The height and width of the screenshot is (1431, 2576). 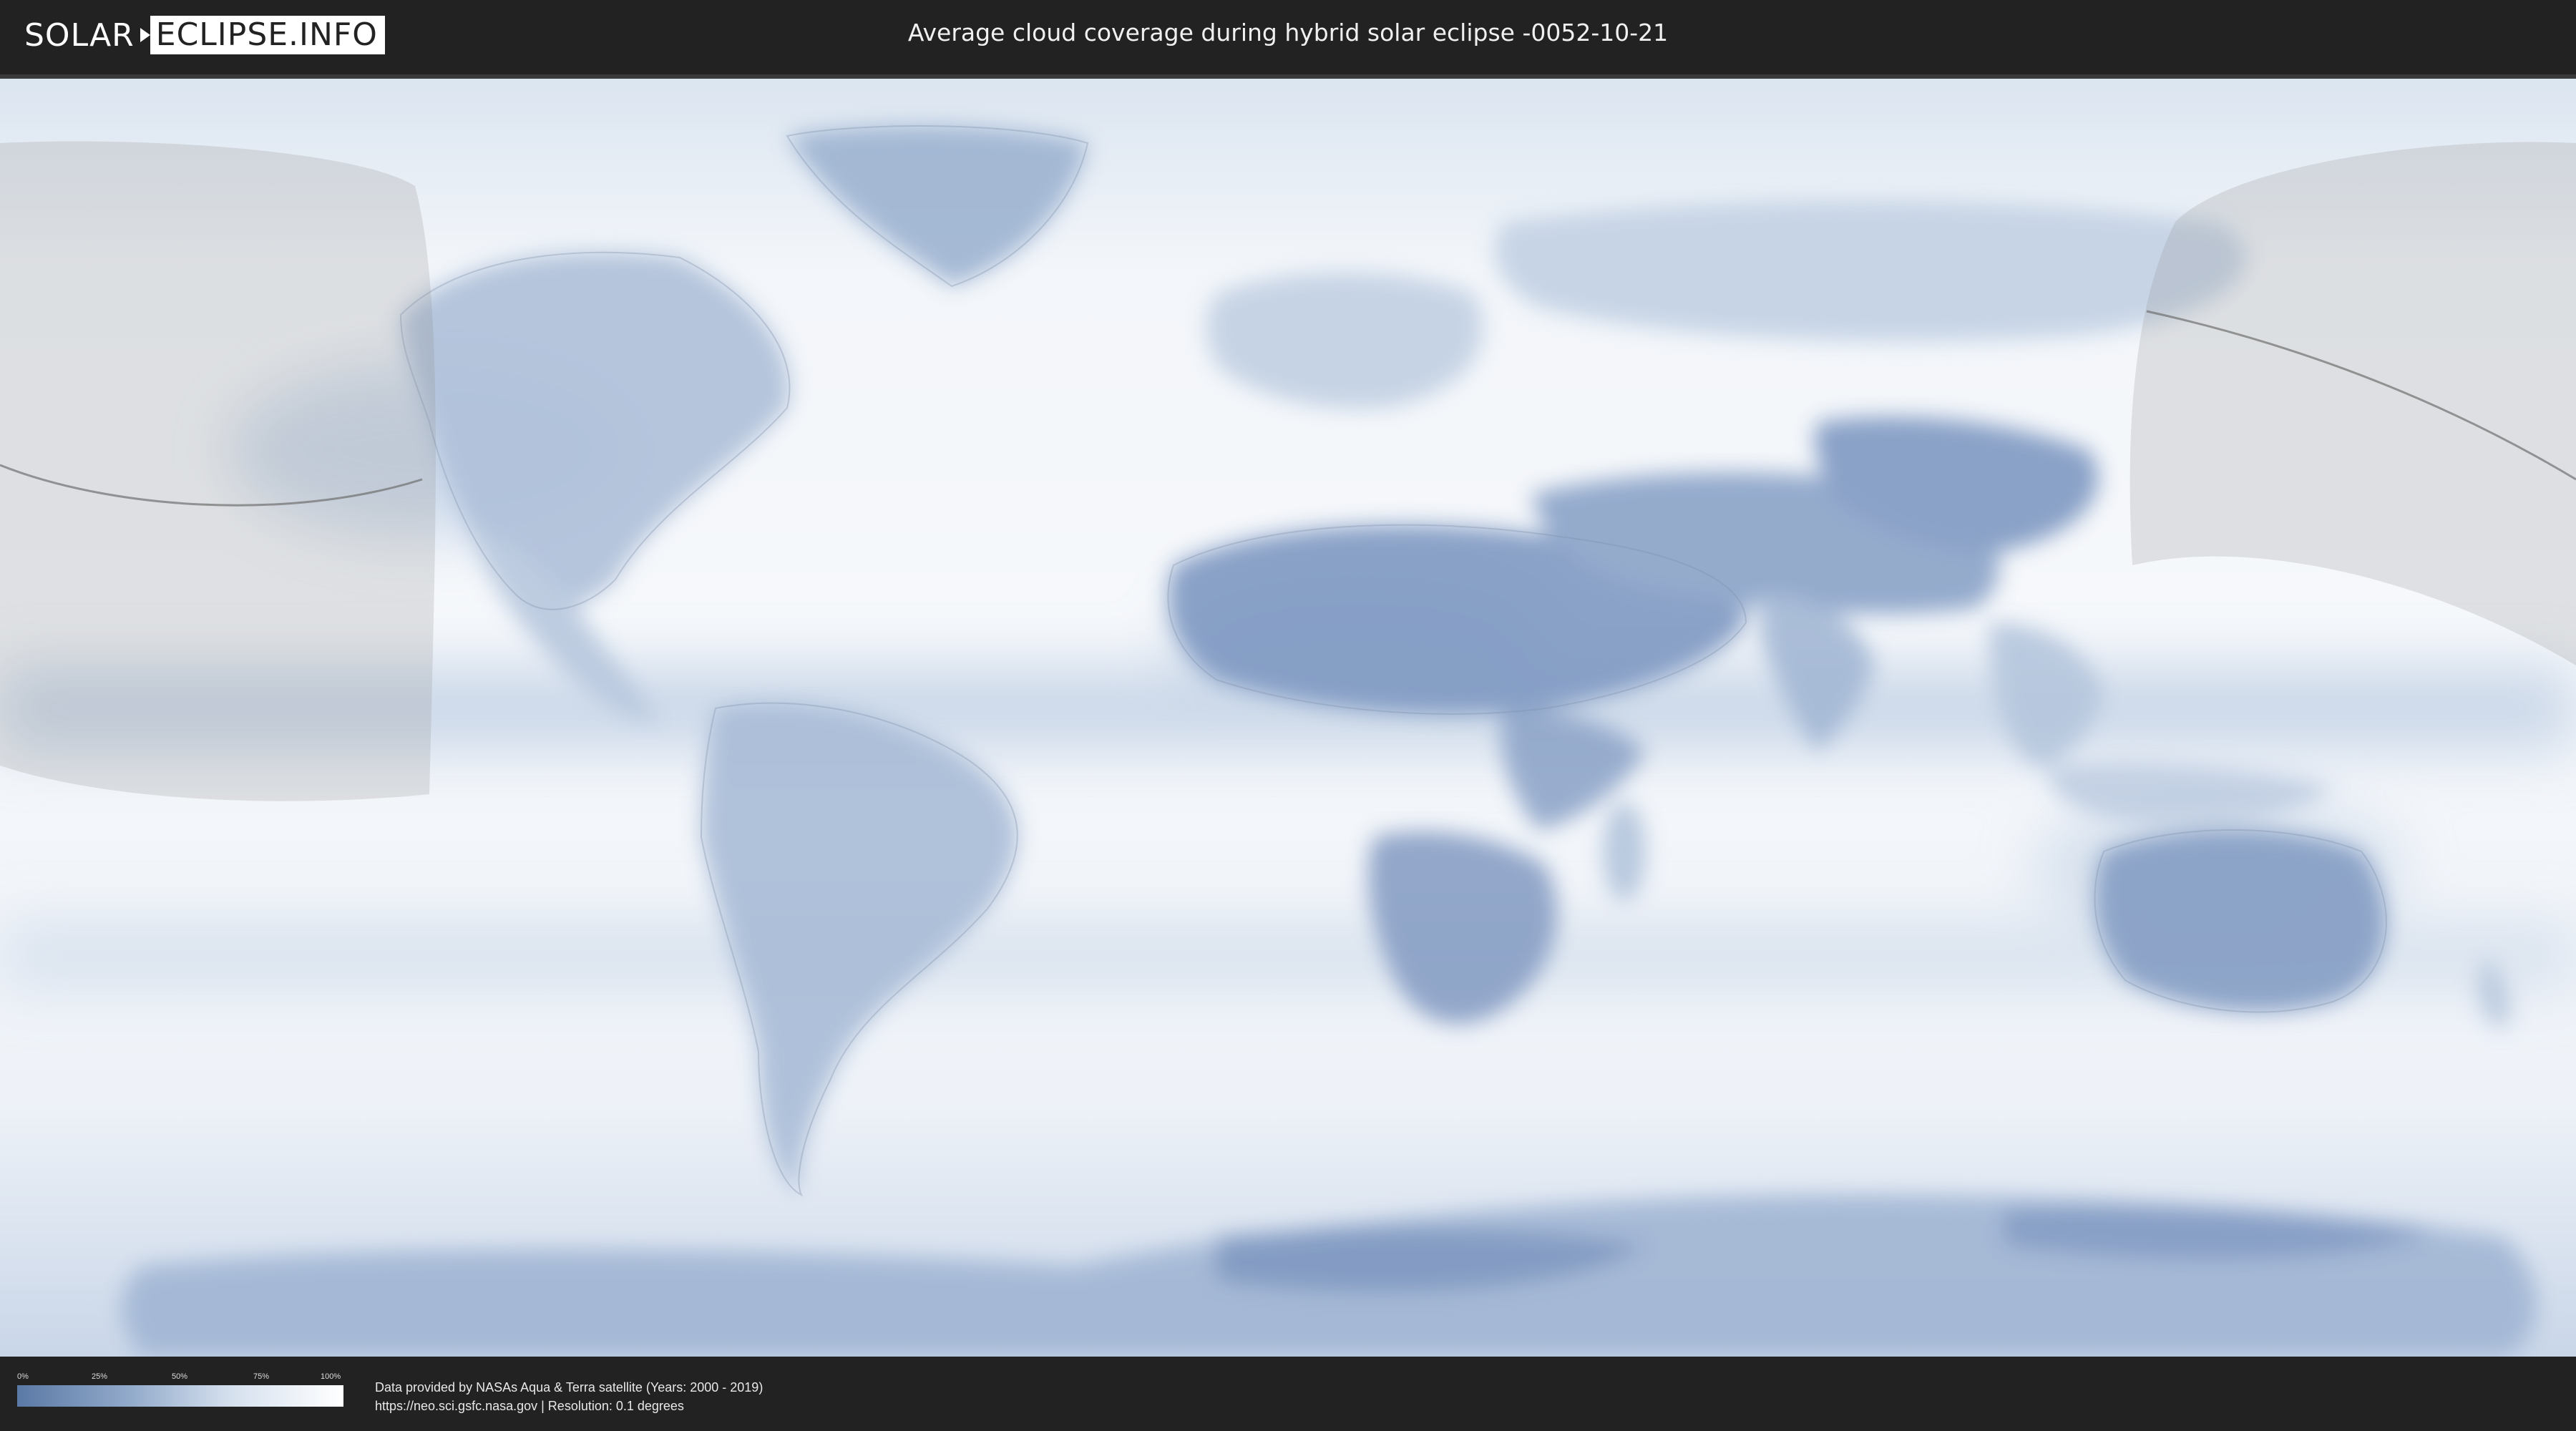 I want to click on legend-color-bar, so click(x=180, y=1396).